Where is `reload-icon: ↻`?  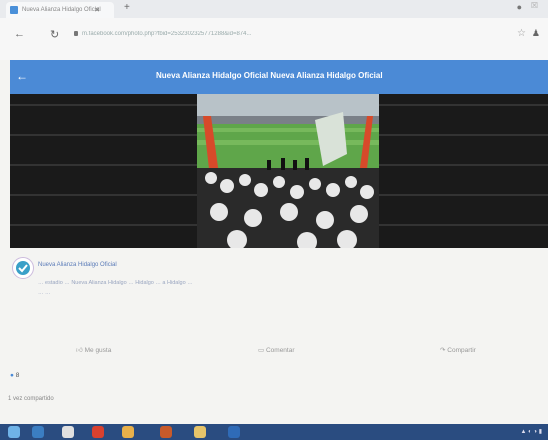 reload-icon: ↻ is located at coordinates (54, 34).